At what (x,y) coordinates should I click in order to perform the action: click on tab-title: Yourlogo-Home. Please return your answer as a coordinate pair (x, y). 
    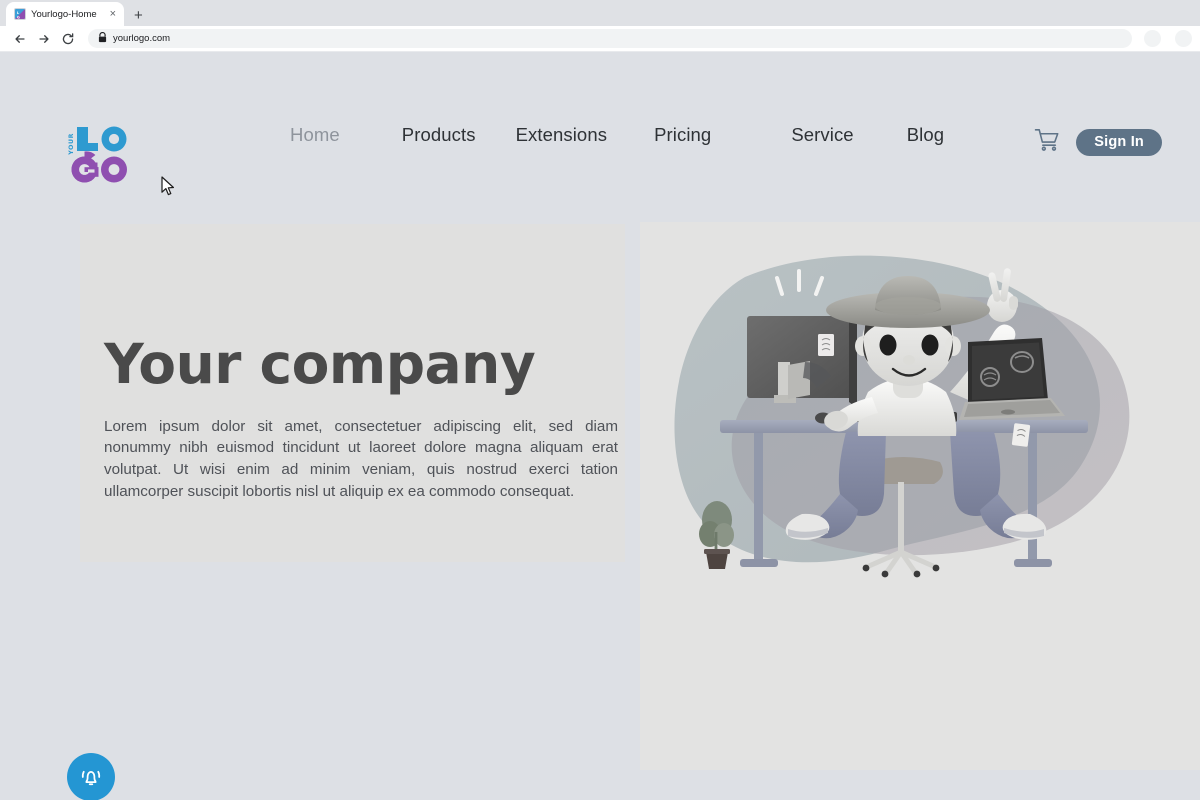
    Looking at the image, I should click on (64, 14).